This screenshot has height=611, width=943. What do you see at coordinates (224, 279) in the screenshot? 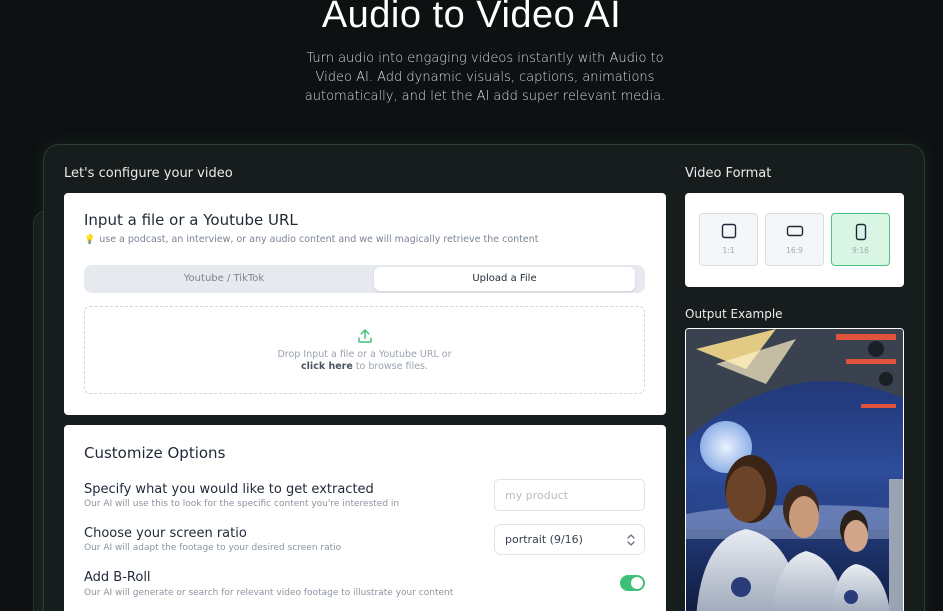
I see `tab-youtube-tiktok: Youtube / TikTok` at bounding box center [224, 279].